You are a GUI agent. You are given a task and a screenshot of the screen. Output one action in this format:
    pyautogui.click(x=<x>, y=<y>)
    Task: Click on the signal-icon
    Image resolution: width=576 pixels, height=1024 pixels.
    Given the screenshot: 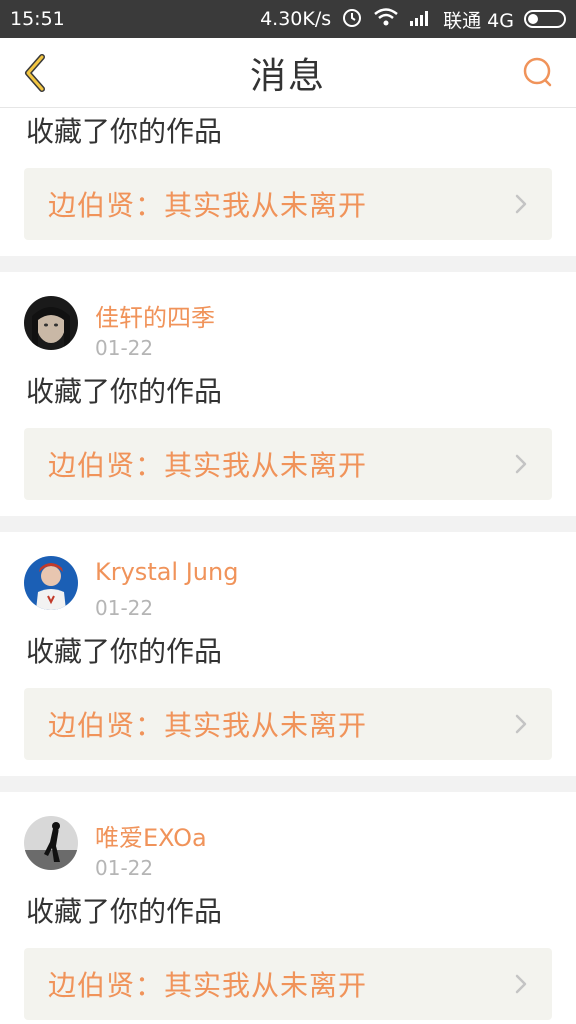 What is the action you would take?
    pyautogui.click(x=421, y=19)
    